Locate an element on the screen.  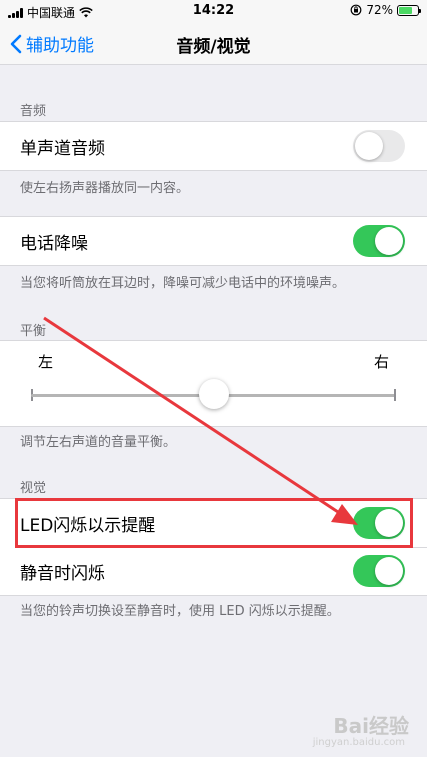
nav-bar: 辅助功能 音频/视觉 is located at coordinates (213, 43).